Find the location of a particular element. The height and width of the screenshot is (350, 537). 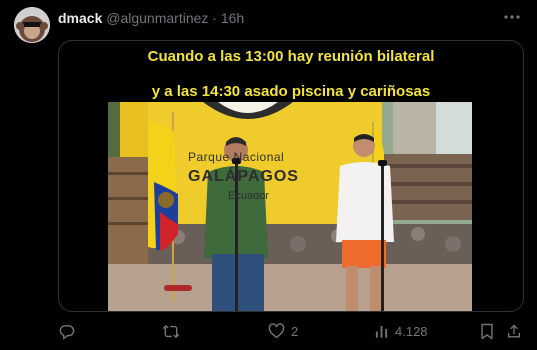

like-count: 2 is located at coordinates (295, 331).